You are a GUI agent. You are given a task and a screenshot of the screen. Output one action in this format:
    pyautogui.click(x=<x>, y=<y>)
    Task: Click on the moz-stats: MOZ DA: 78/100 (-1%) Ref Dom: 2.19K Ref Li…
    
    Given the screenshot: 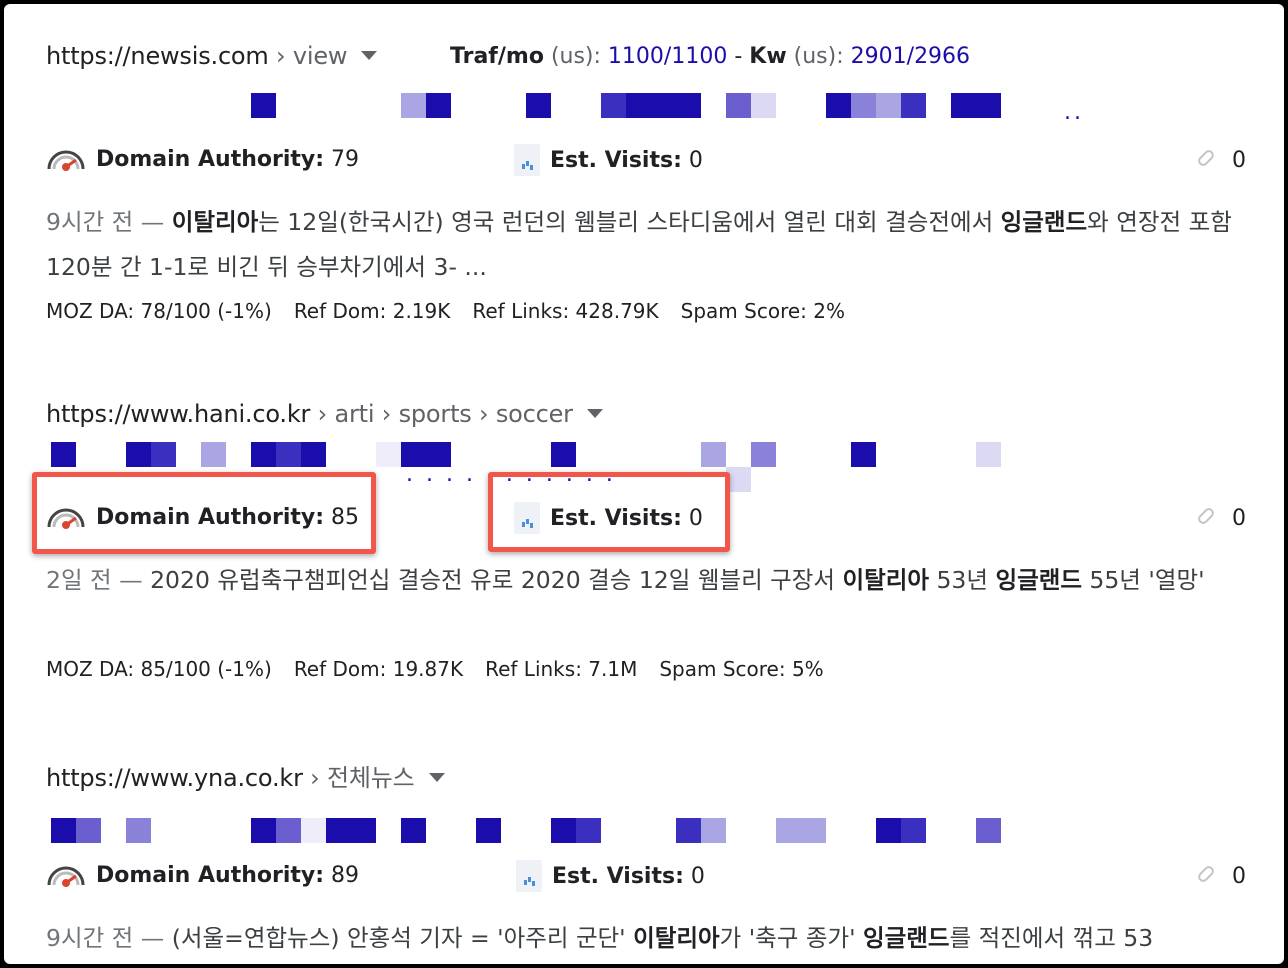 What is the action you would take?
    pyautogui.click(x=456, y=311)
    